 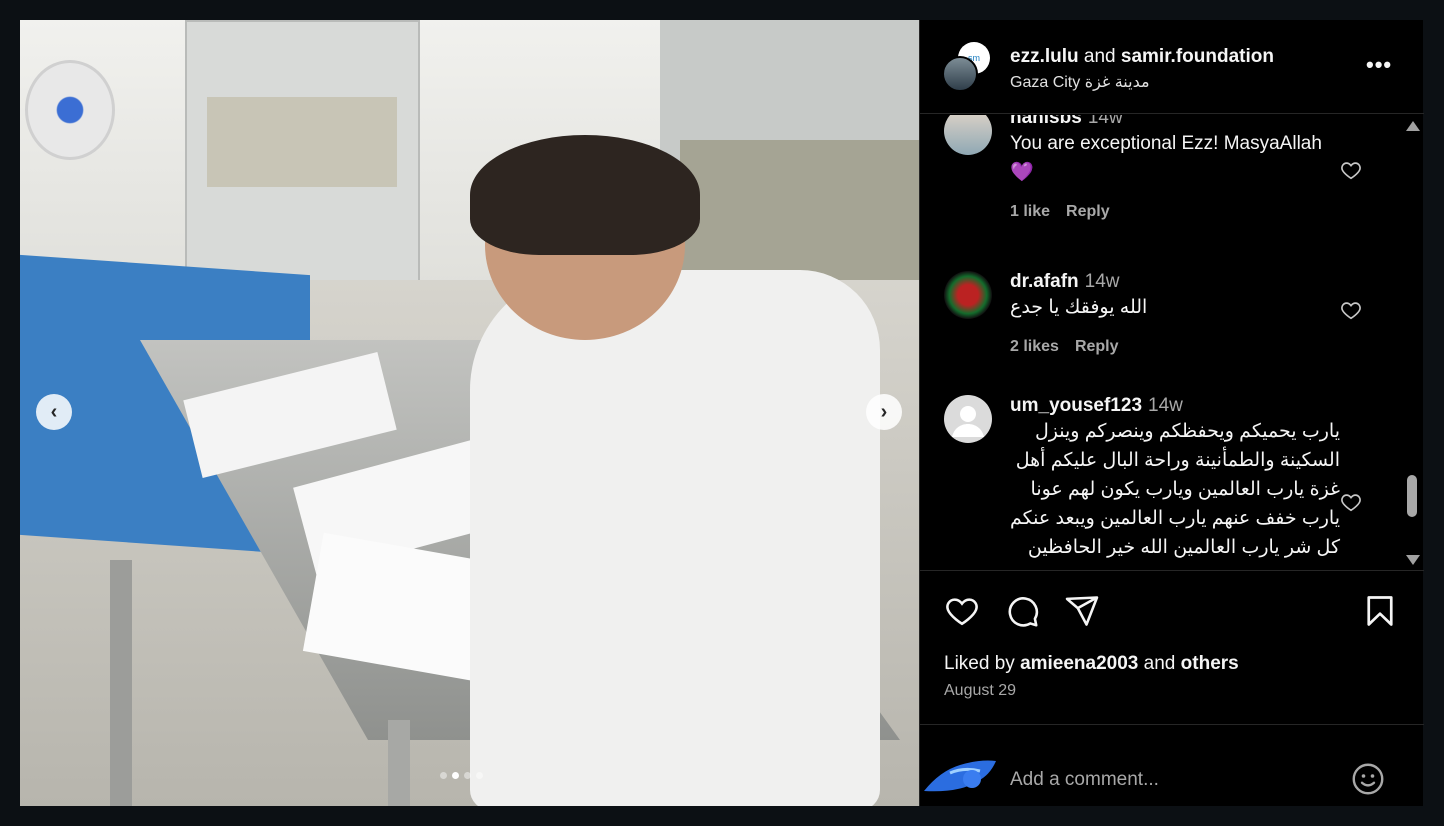 What do you see at coordinates (455, 775) in the screenshot?
I see `carousel-dot-active` at bounding box center [455, 775].